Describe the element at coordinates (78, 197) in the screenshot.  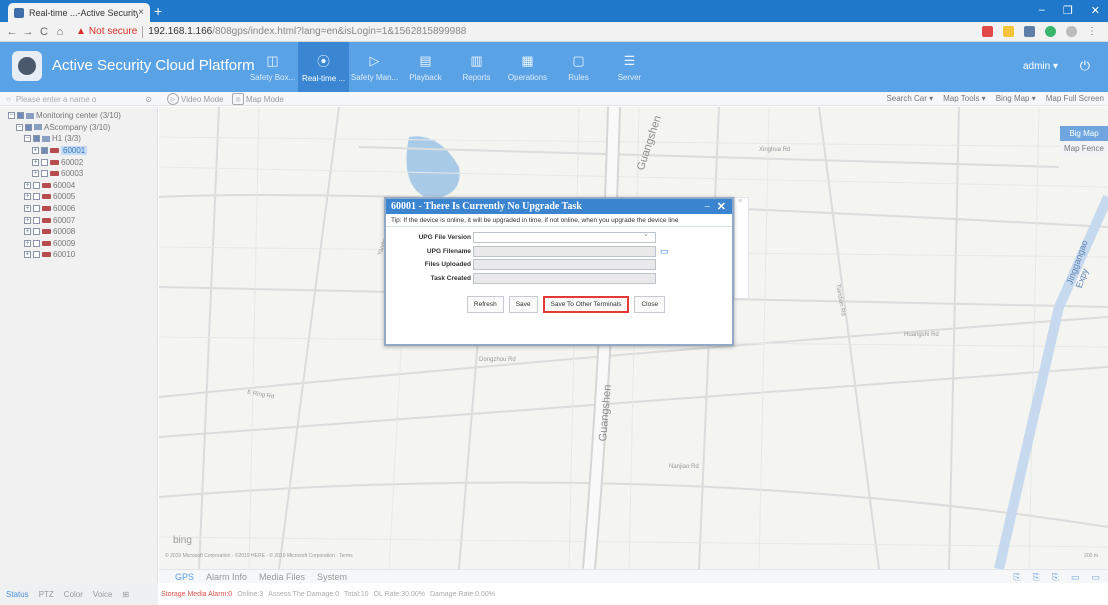
I see `tree-node: +60005` at that location.